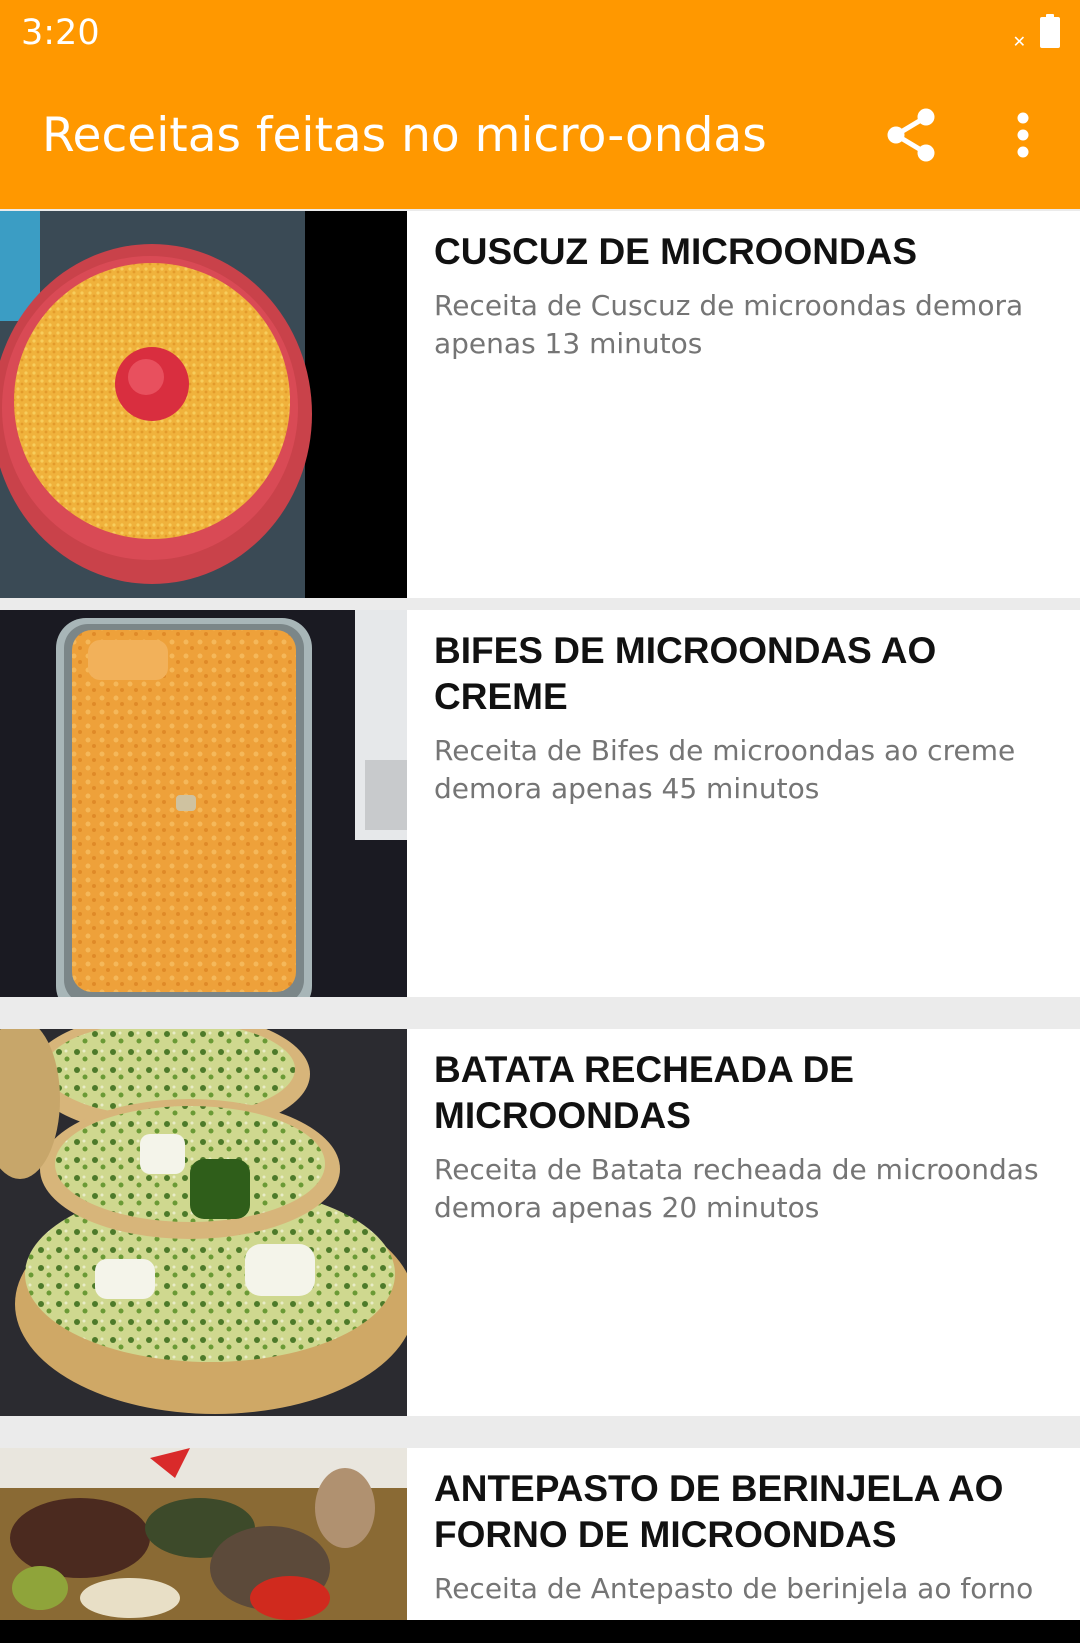 The height and width of the screenshot is (1643, 1080). Describe the element at coordinates (203, 1222) in the screenshot. I see `stuffed-potato-photo` at that location.